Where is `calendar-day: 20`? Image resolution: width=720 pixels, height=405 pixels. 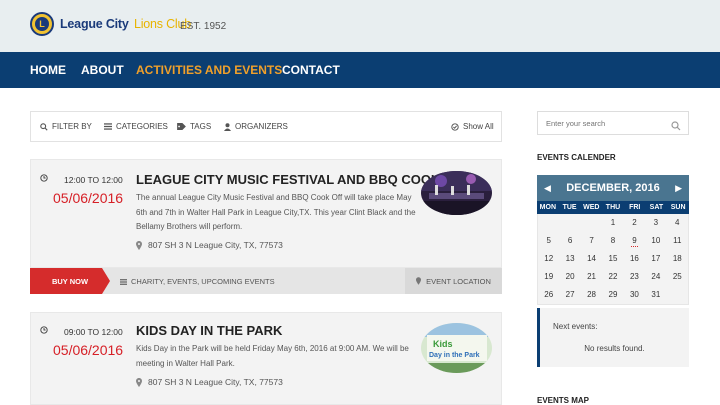 calendar-day: 20 is located at coordinates (569, 277).